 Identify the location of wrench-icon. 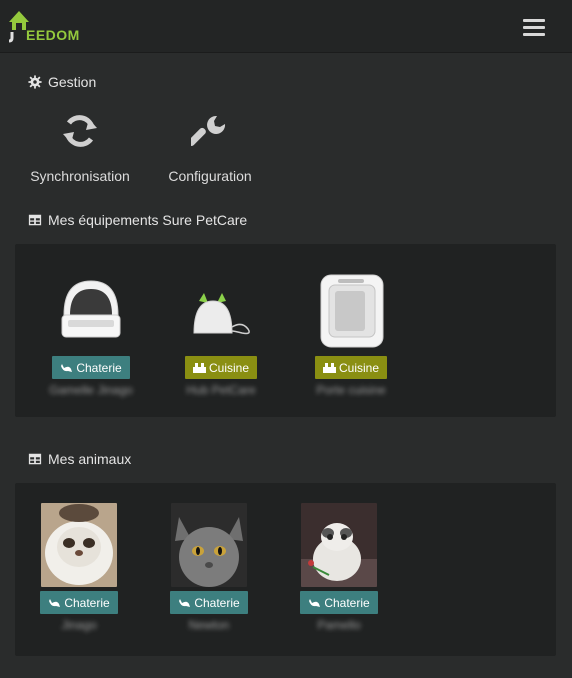
(208, 131).